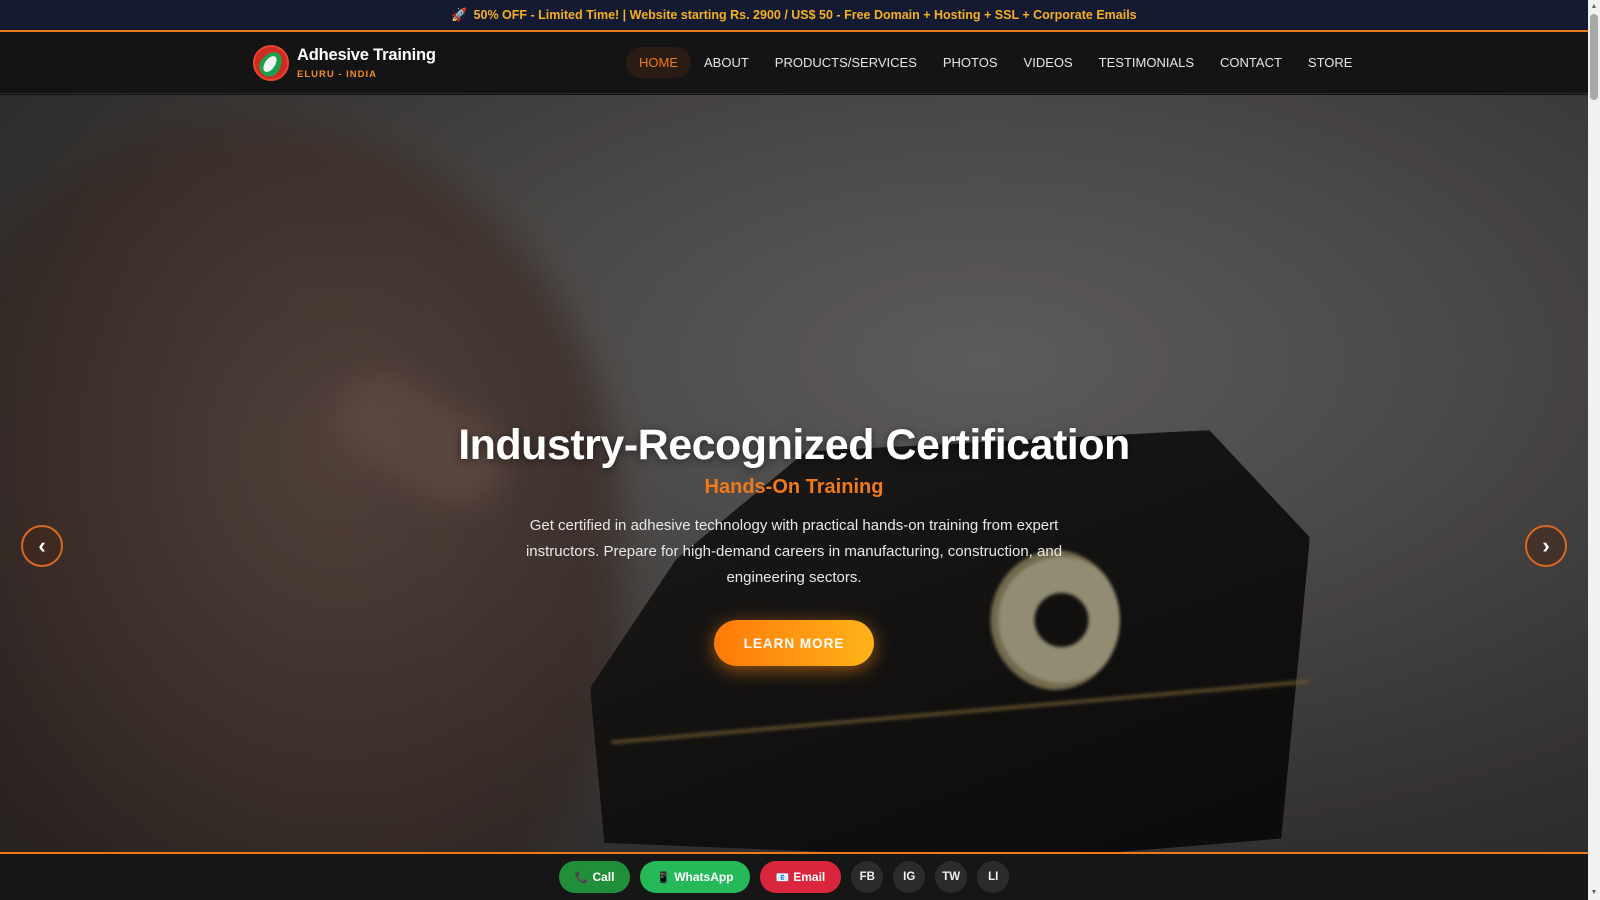 Image resolution: width=1600 pixels, height=900 pixels. I want to click on email-label: Email, so click(809, 877).